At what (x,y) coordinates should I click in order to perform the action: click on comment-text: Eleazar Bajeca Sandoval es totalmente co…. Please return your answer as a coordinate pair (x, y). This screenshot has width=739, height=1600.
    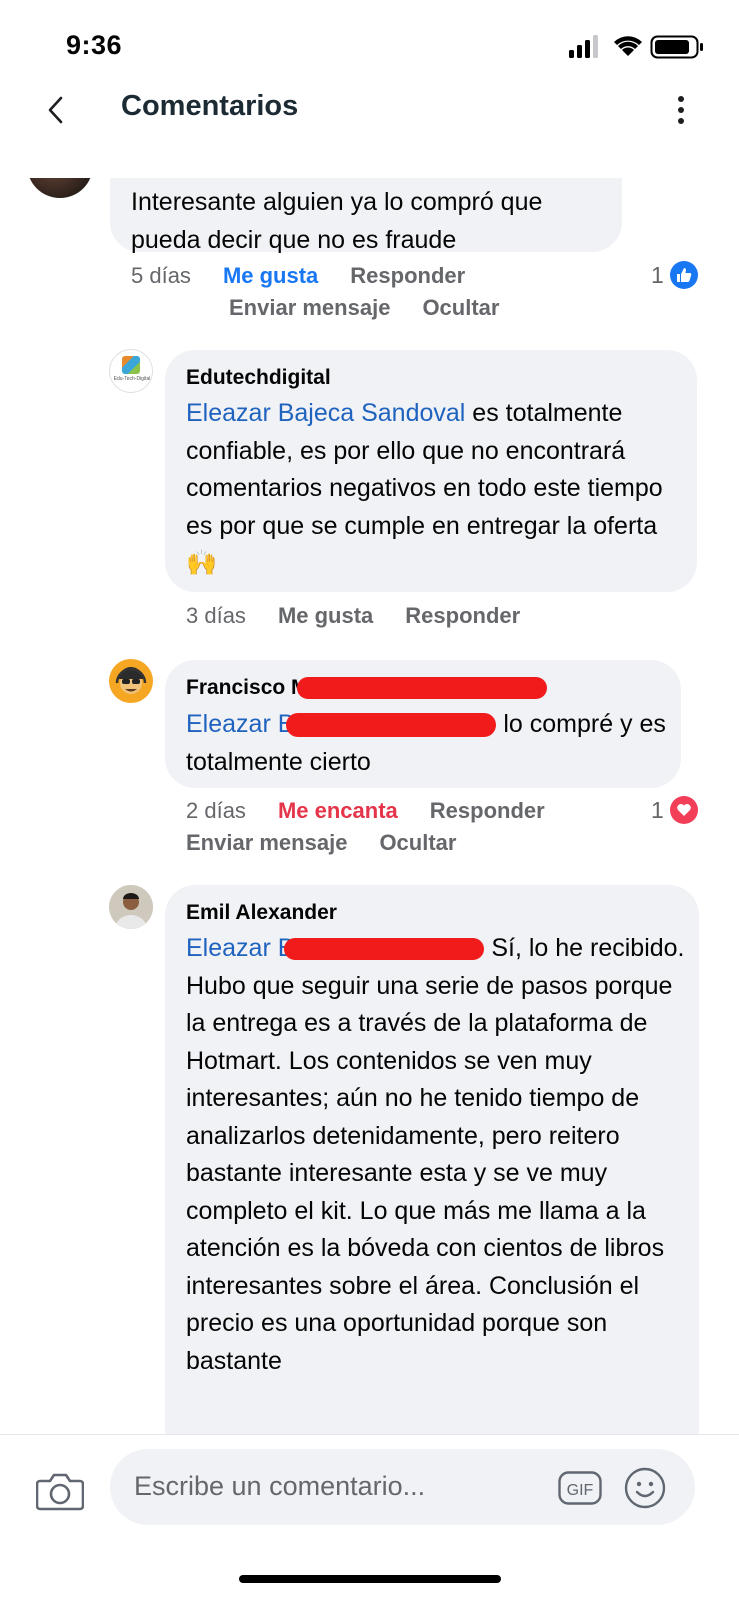
    Looking at the image, I should click on (424, 488).